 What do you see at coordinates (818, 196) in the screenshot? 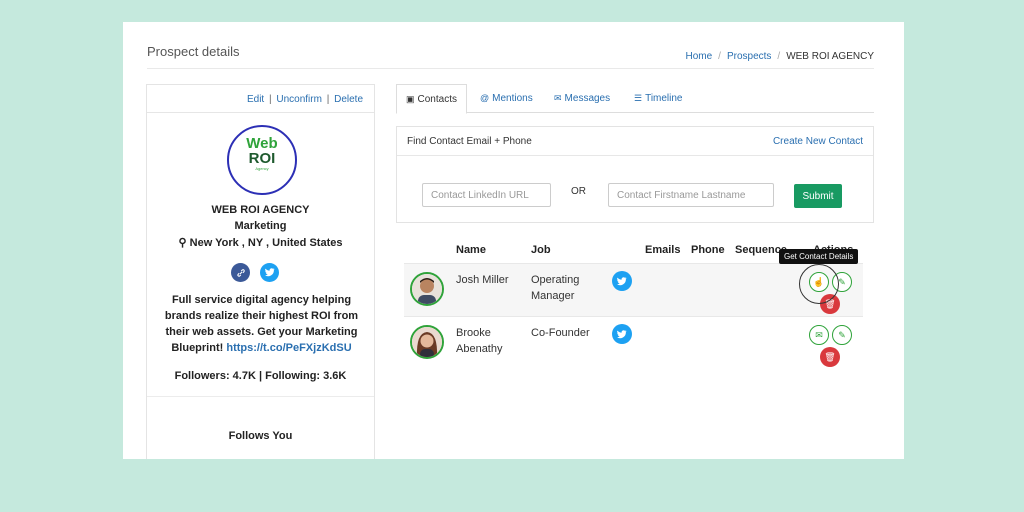
I see `submit-button: Submit` at bounding box center [818, 196].